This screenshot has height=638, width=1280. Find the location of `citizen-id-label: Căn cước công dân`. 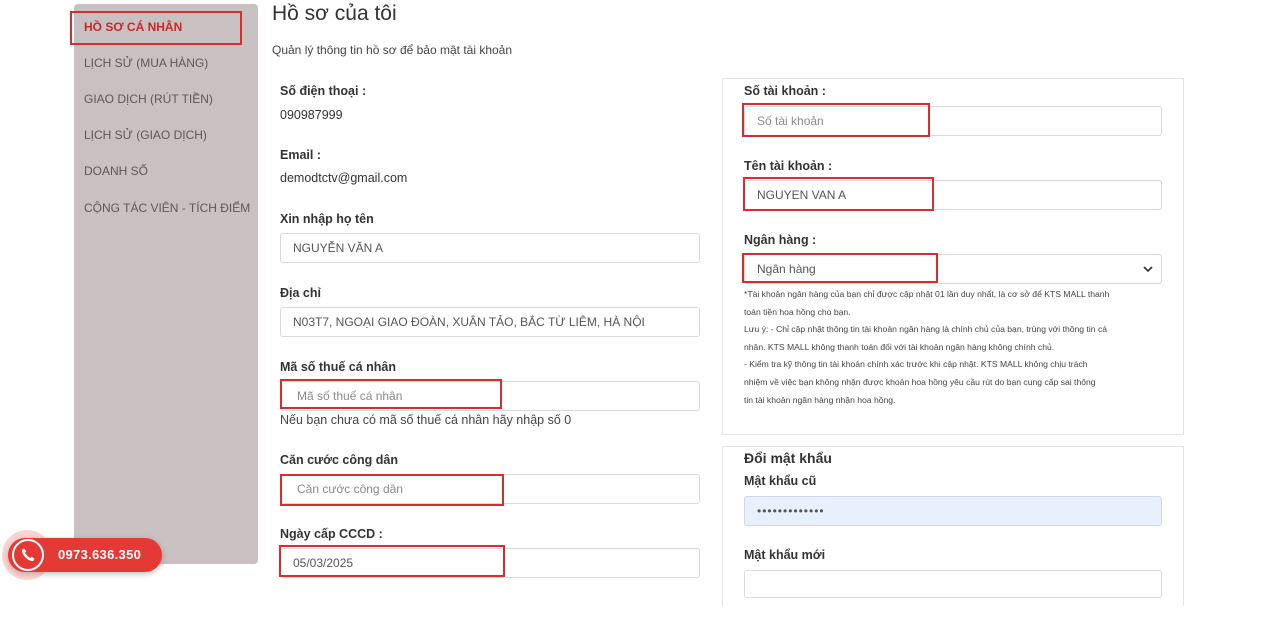

citizen-id-label: Căn cước công dân is located at coordinates (339, 460).